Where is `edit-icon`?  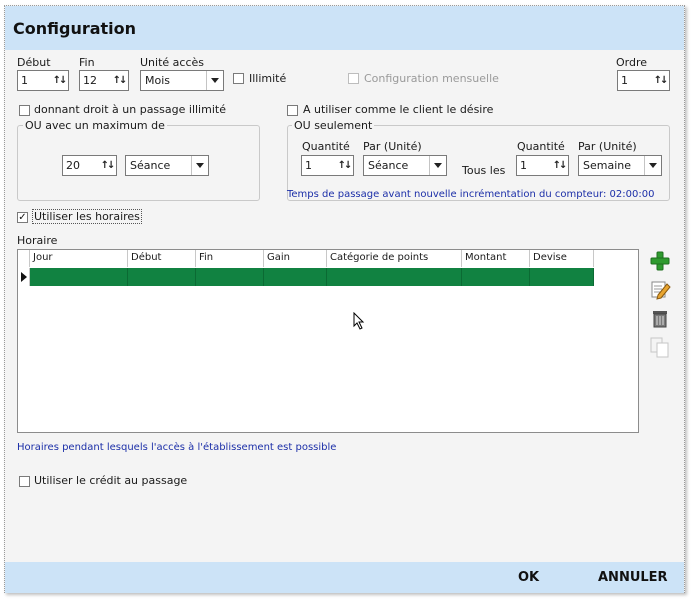 edit-icon is located at coordinates (660, 289).